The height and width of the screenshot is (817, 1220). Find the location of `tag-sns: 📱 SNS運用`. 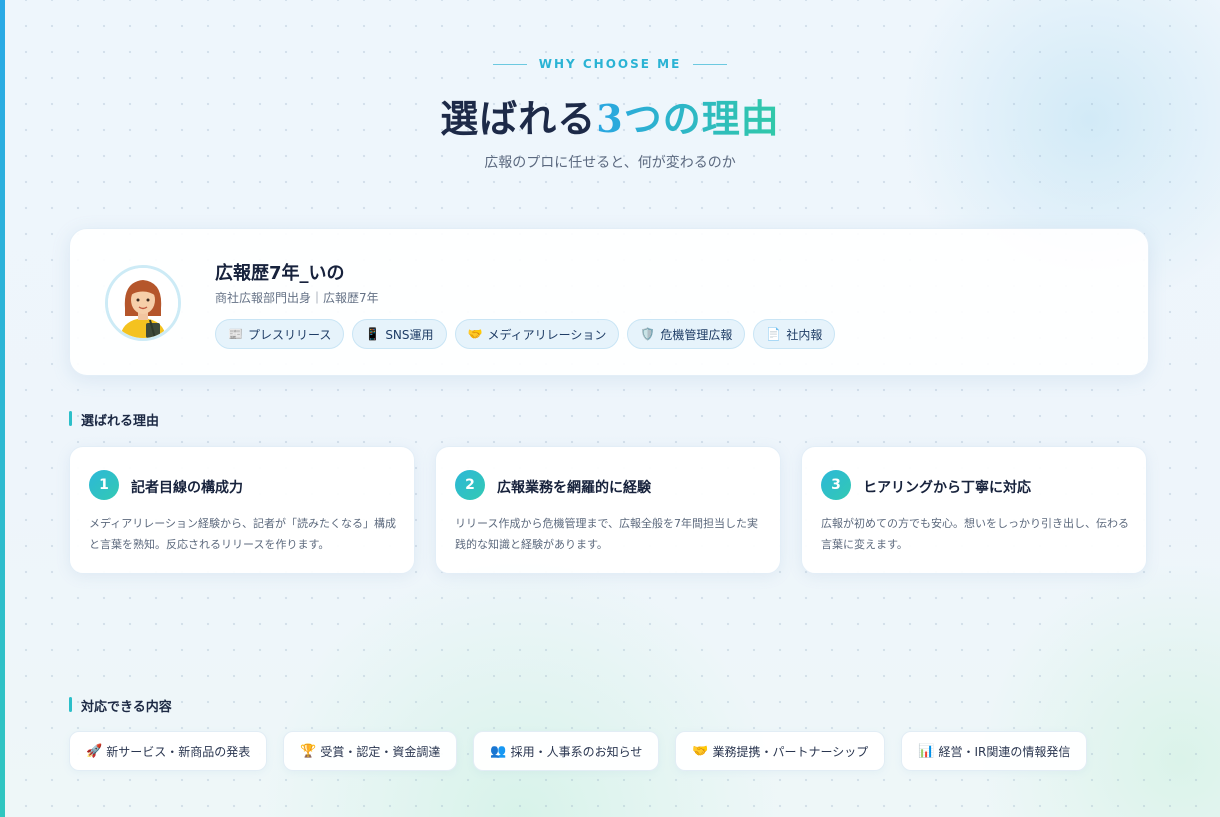

tag-sns: 📱 SNS運用 is located at coordinates (399, 334).